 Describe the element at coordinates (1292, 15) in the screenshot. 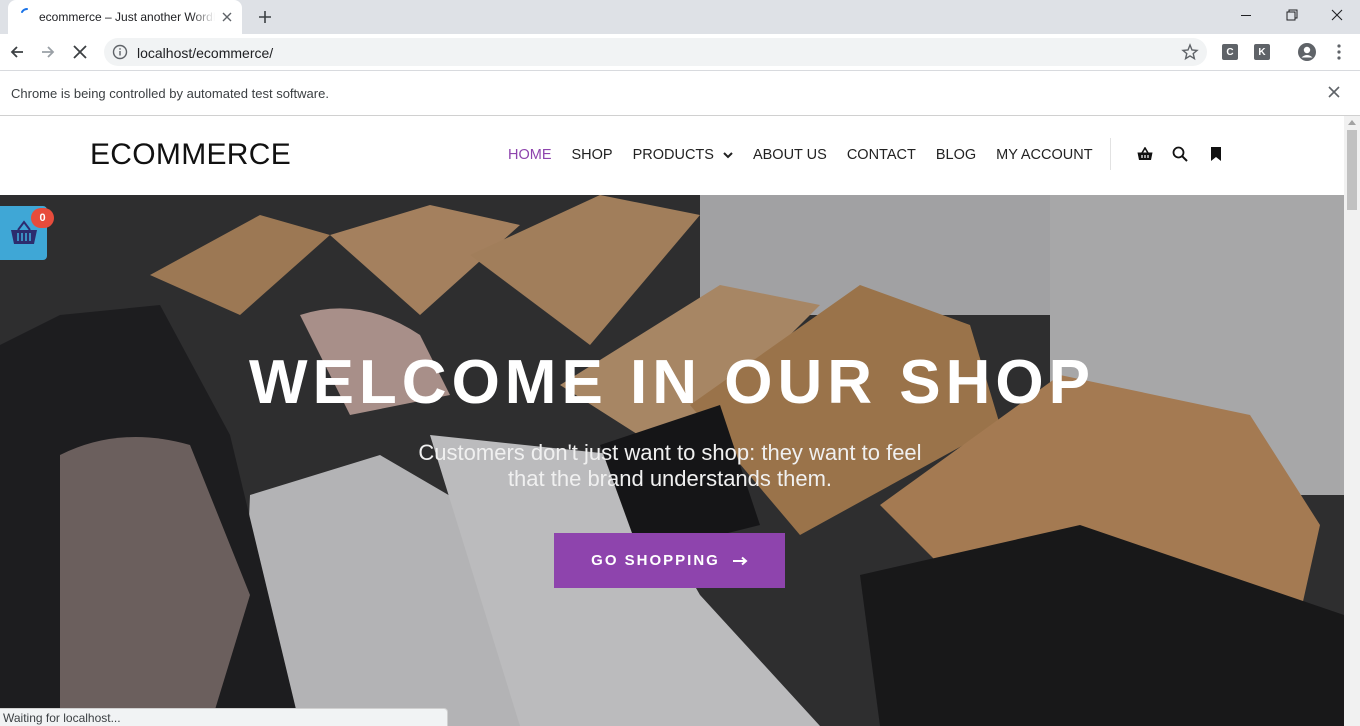

I see `restore-icon` at that location.